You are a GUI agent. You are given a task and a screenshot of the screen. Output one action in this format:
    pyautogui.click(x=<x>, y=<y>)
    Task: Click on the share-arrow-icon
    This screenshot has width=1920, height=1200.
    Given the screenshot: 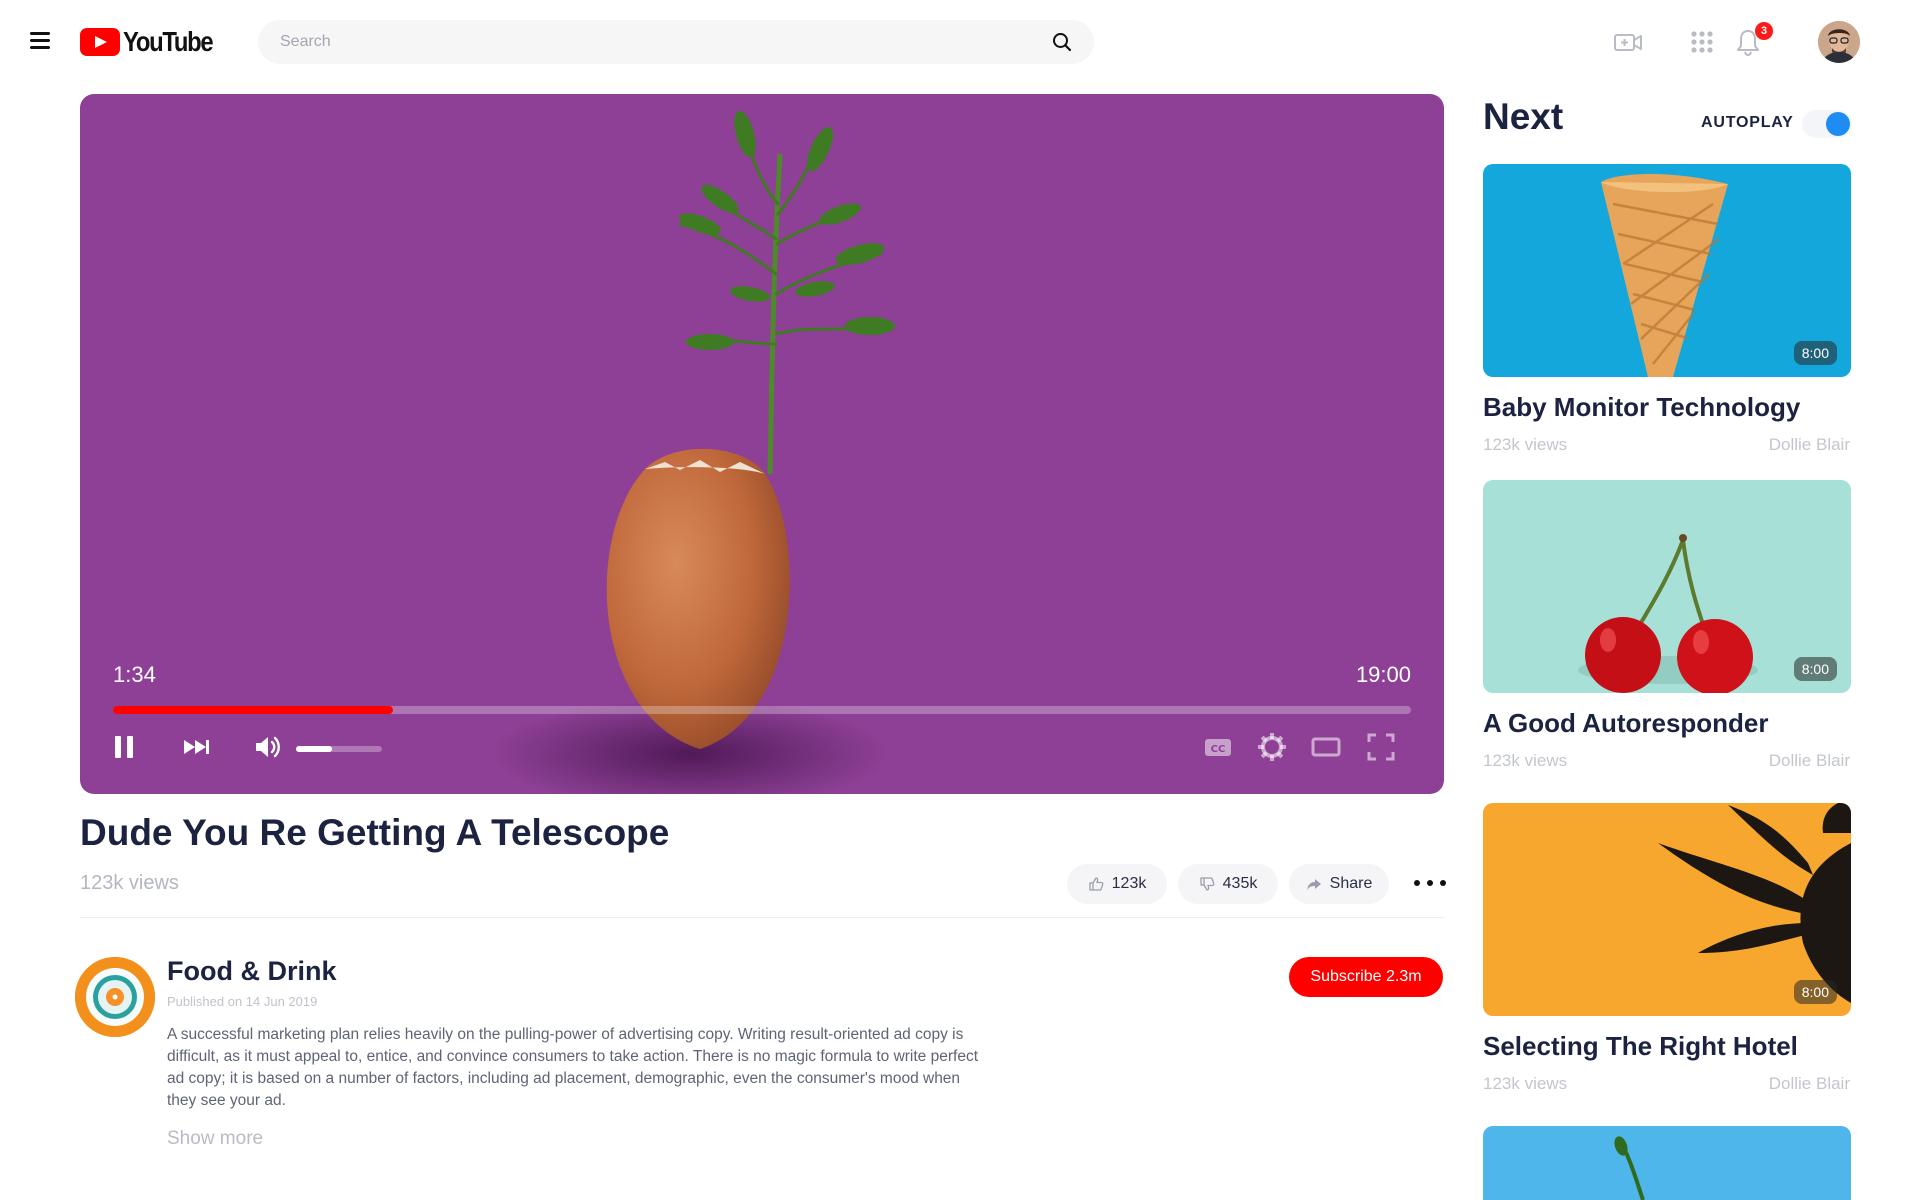 What is the action you would take?
    pyautogui.click(x=1313, y=884)
    